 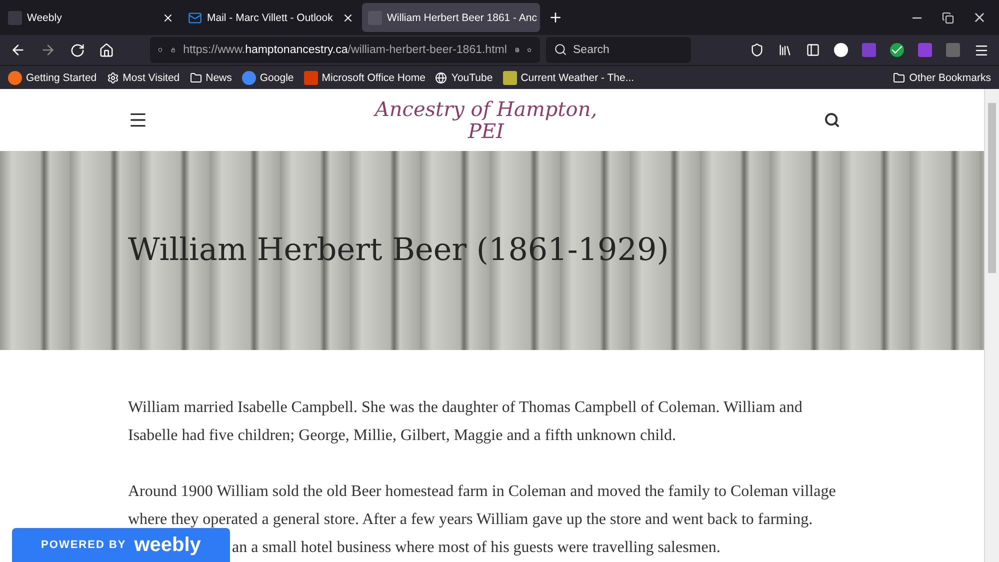 What do you see at coordinates (813, 50) in the screenshot?
I see `sidebar-icon` at bounding box center [813, 50].